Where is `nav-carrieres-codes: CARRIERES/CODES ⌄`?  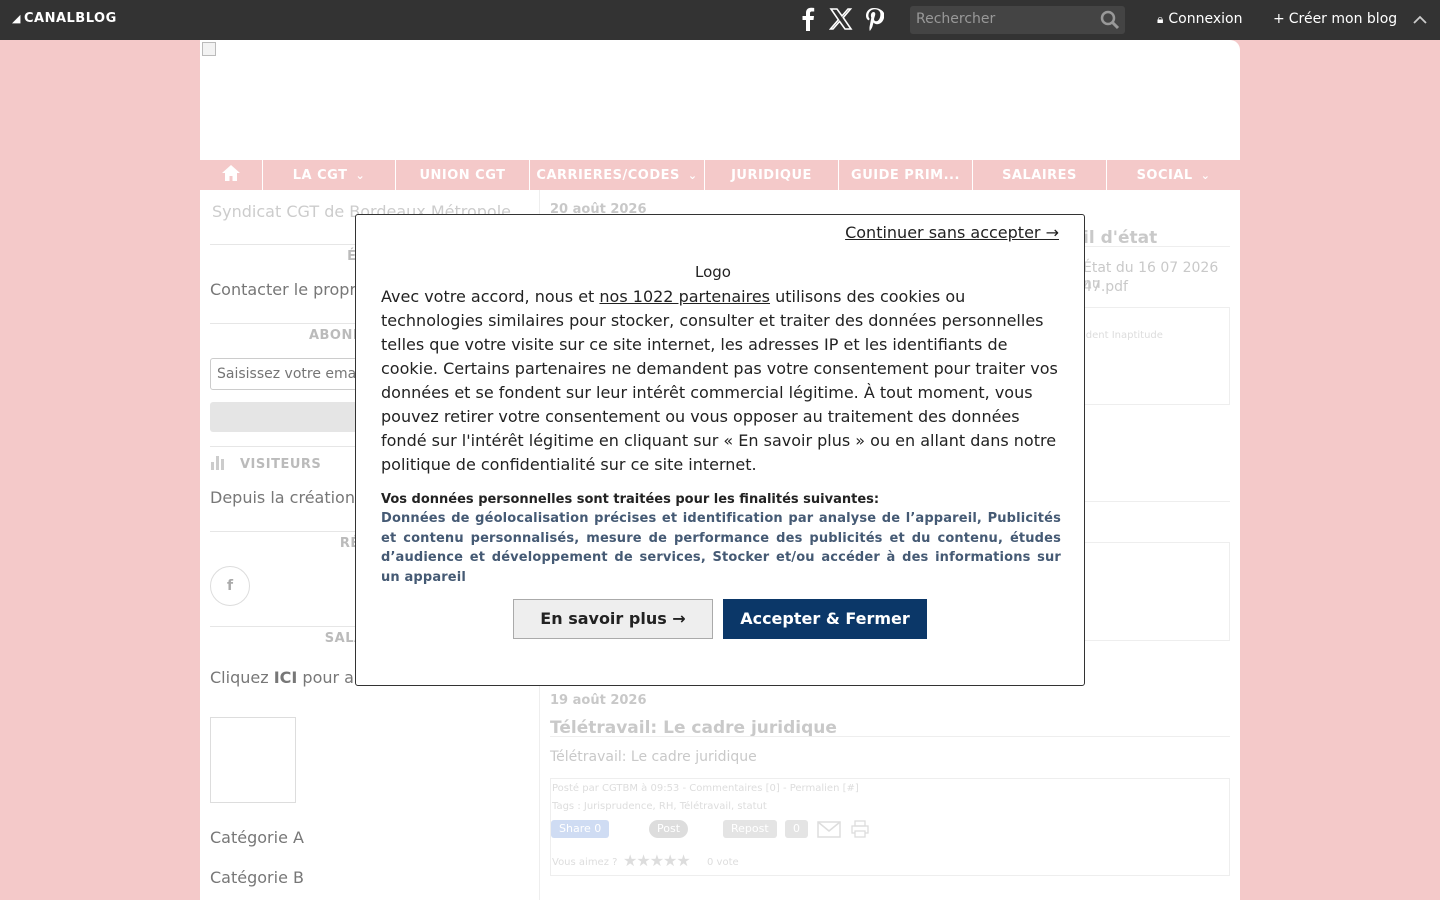
nav-carrieres-codes: CARRIERES/CODES ⌄ is located at coordinates (617, 175).